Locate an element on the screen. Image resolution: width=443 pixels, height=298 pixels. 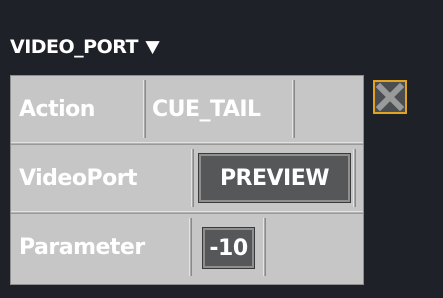
close-icon is located at coordinates (390, 97).